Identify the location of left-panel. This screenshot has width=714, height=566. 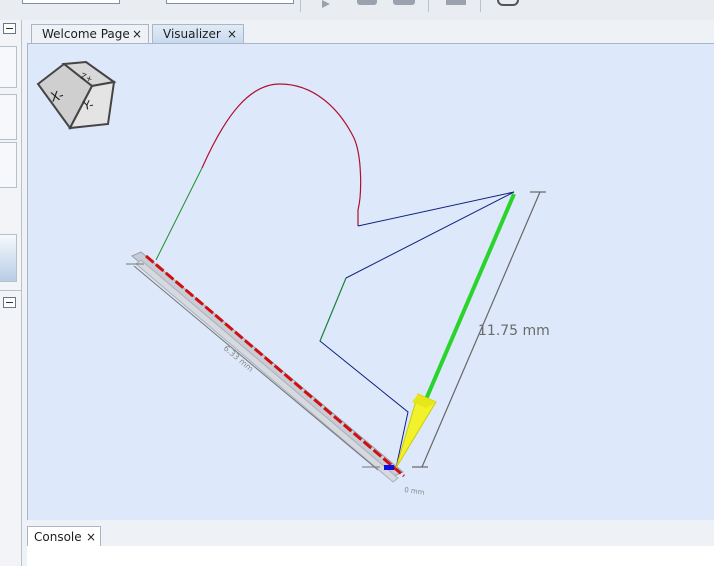
(11, 293).